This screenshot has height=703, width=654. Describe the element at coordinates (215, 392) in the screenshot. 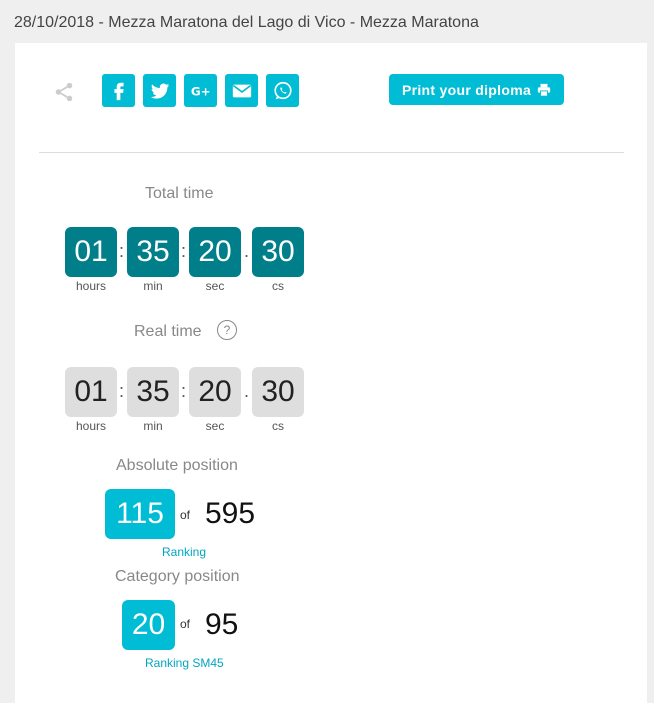

I see `real-time-sec: 20` at that location.